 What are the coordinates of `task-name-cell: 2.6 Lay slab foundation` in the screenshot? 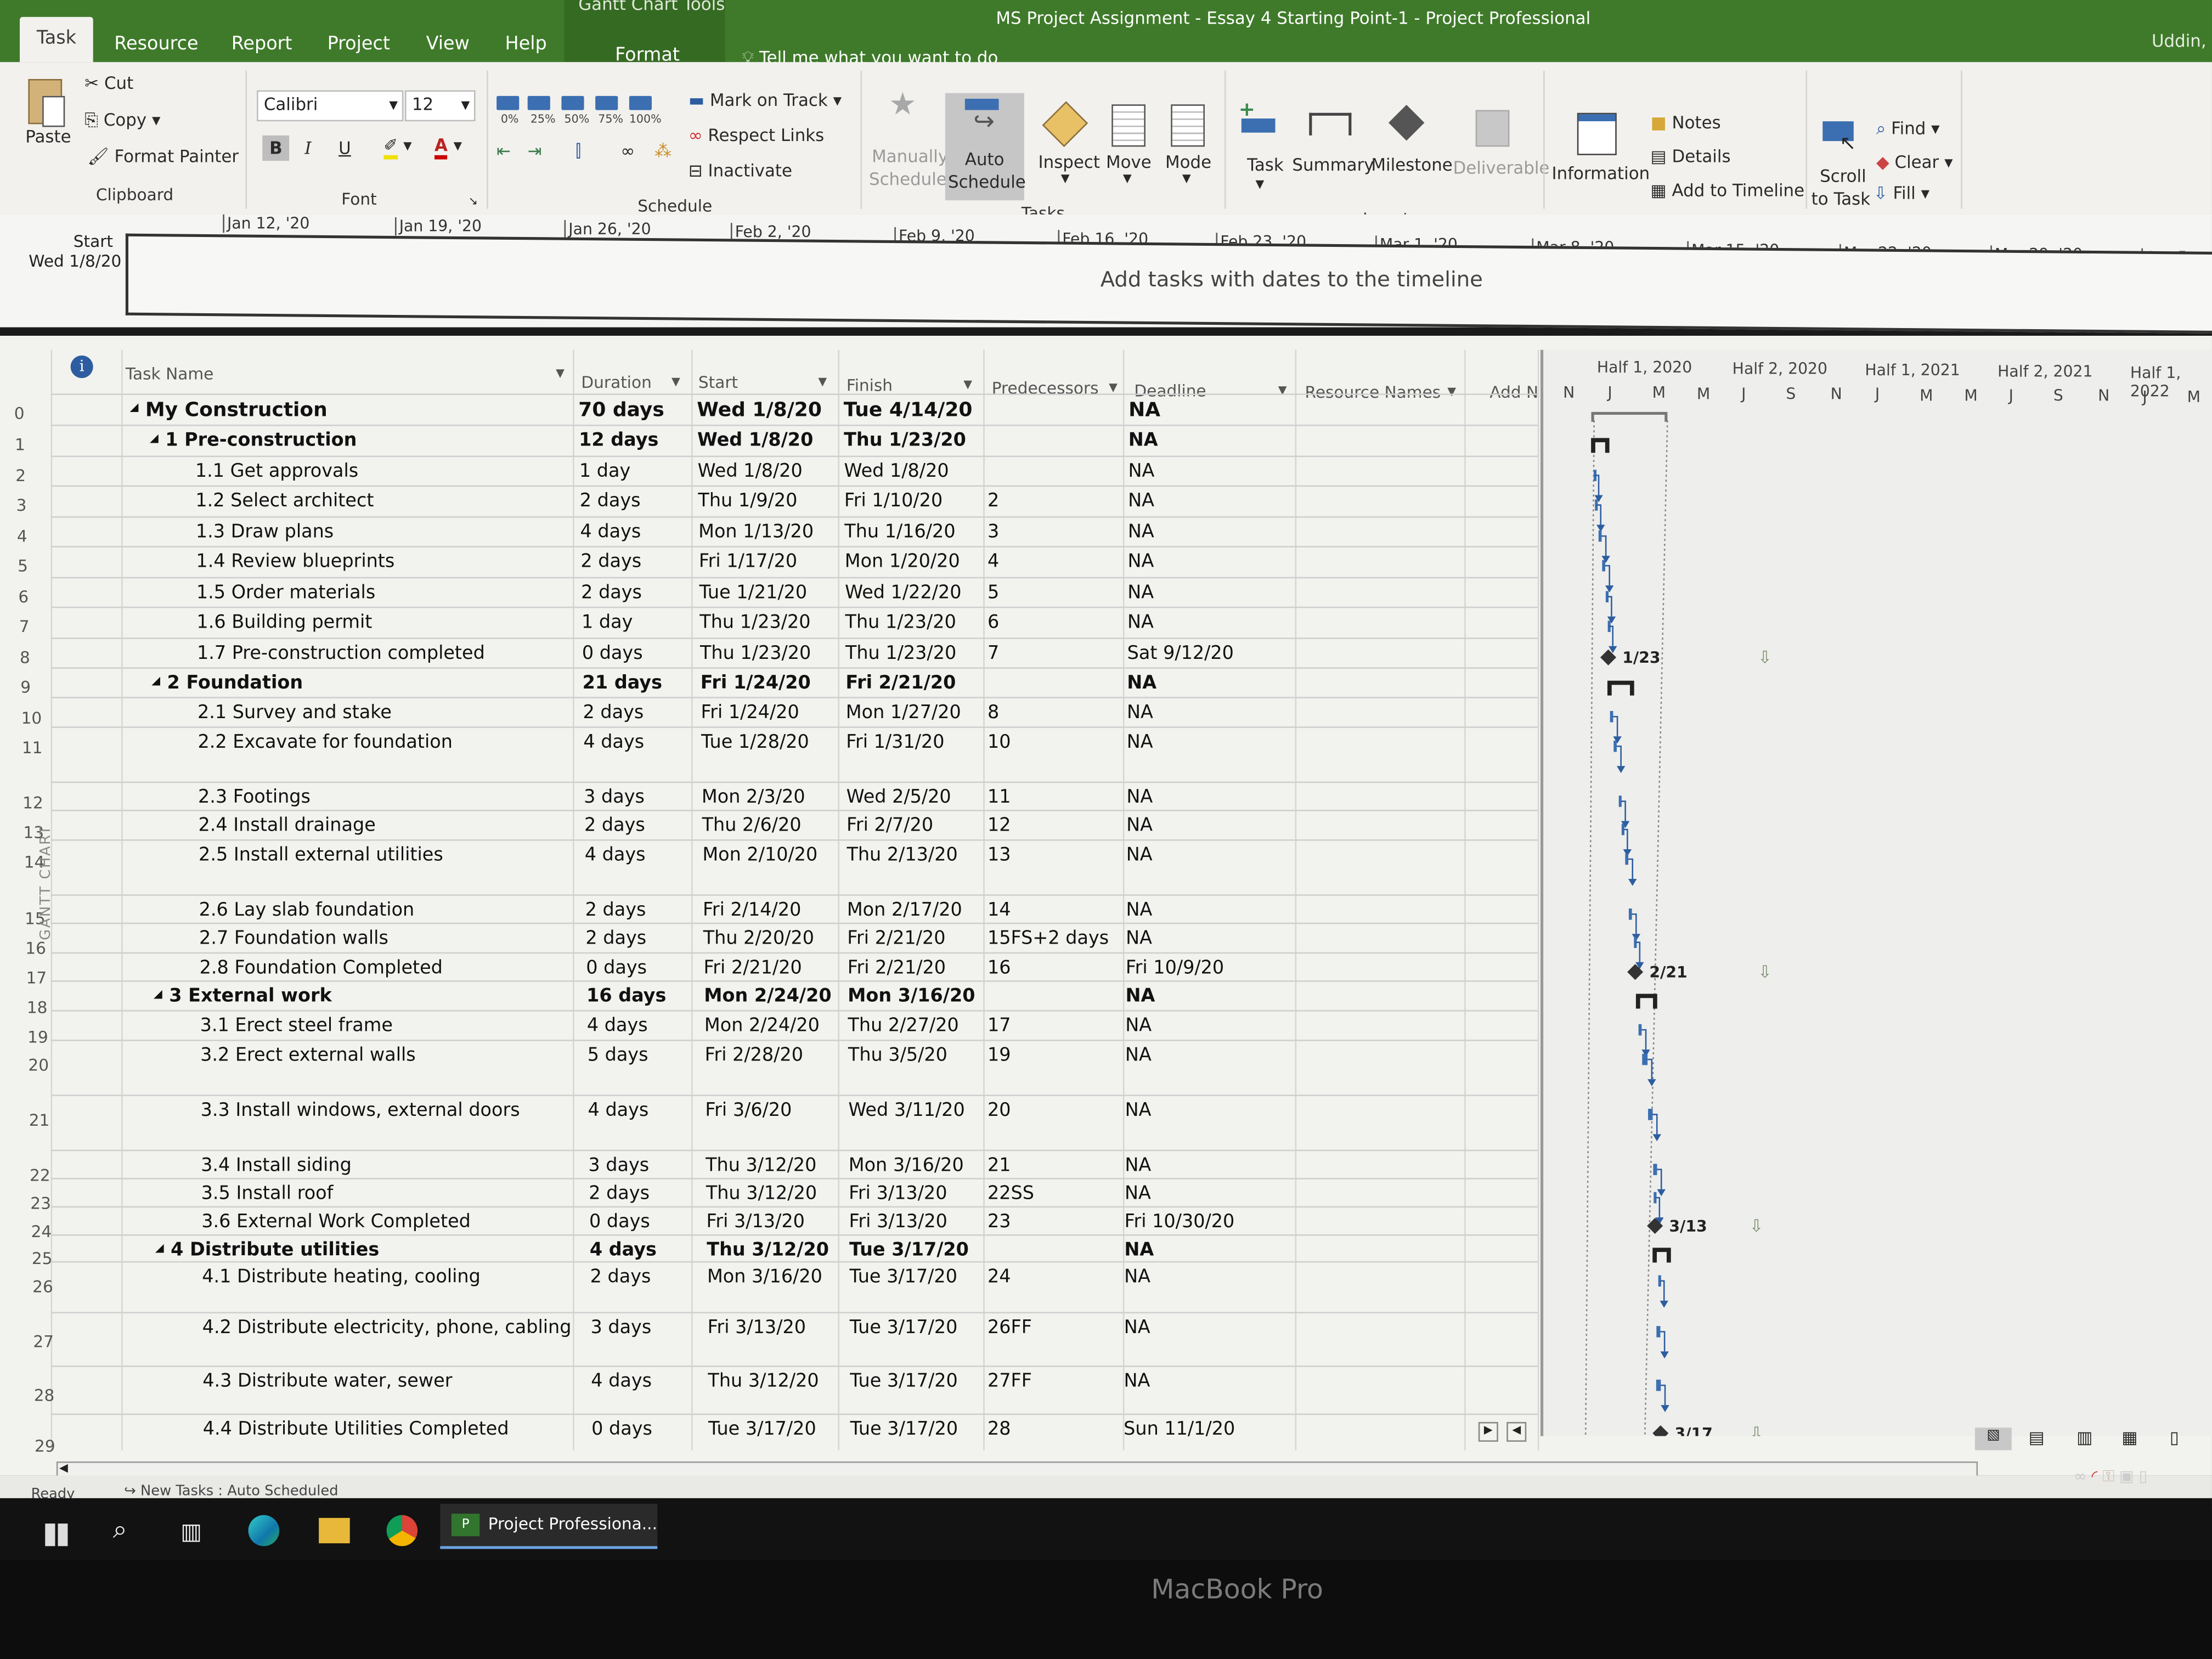 It's located at (307, 911).